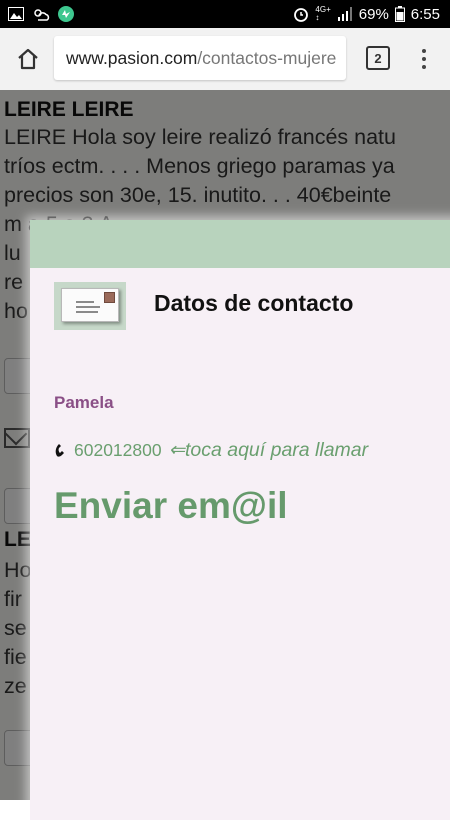  I want to click on url-path: /contactos-mujere, so click(267, 57).